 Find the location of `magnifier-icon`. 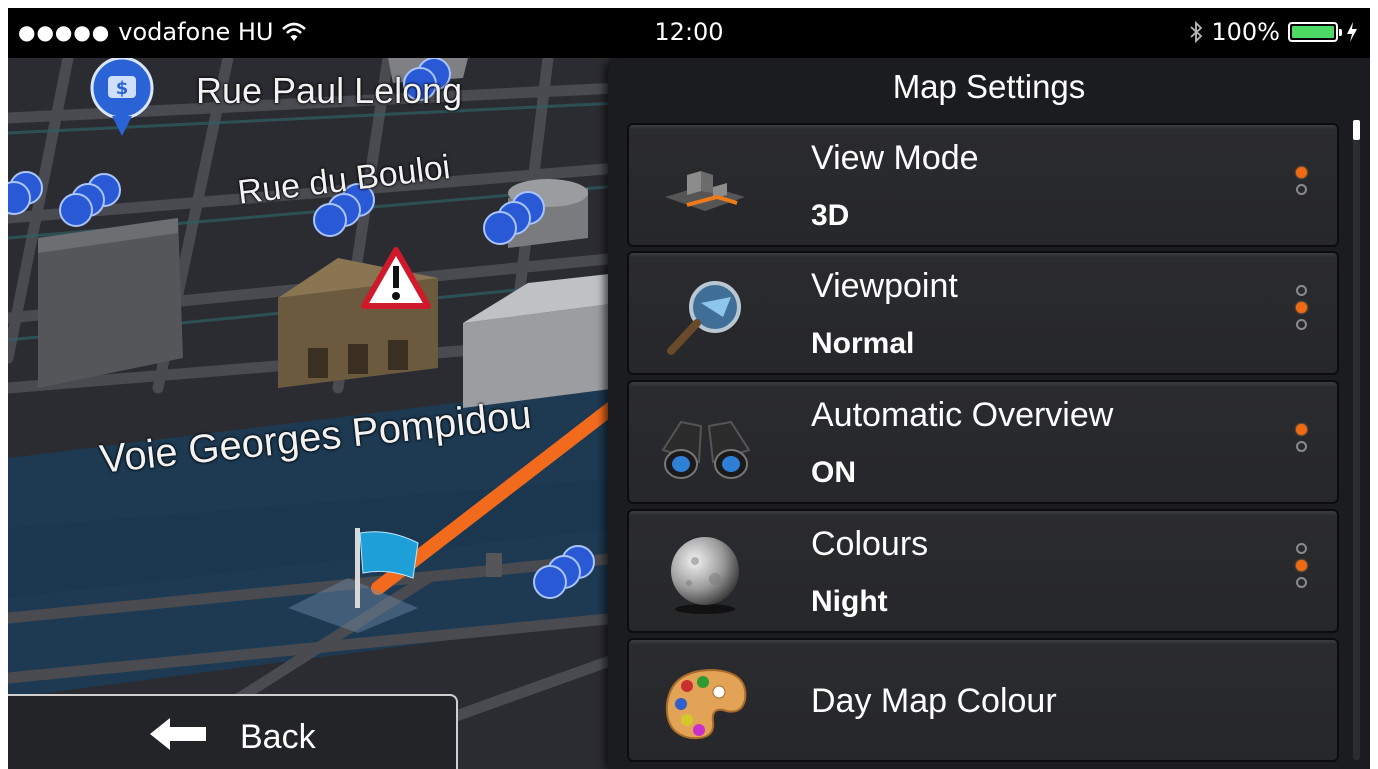

magnifier-icon is located at coordinates (704, 318).